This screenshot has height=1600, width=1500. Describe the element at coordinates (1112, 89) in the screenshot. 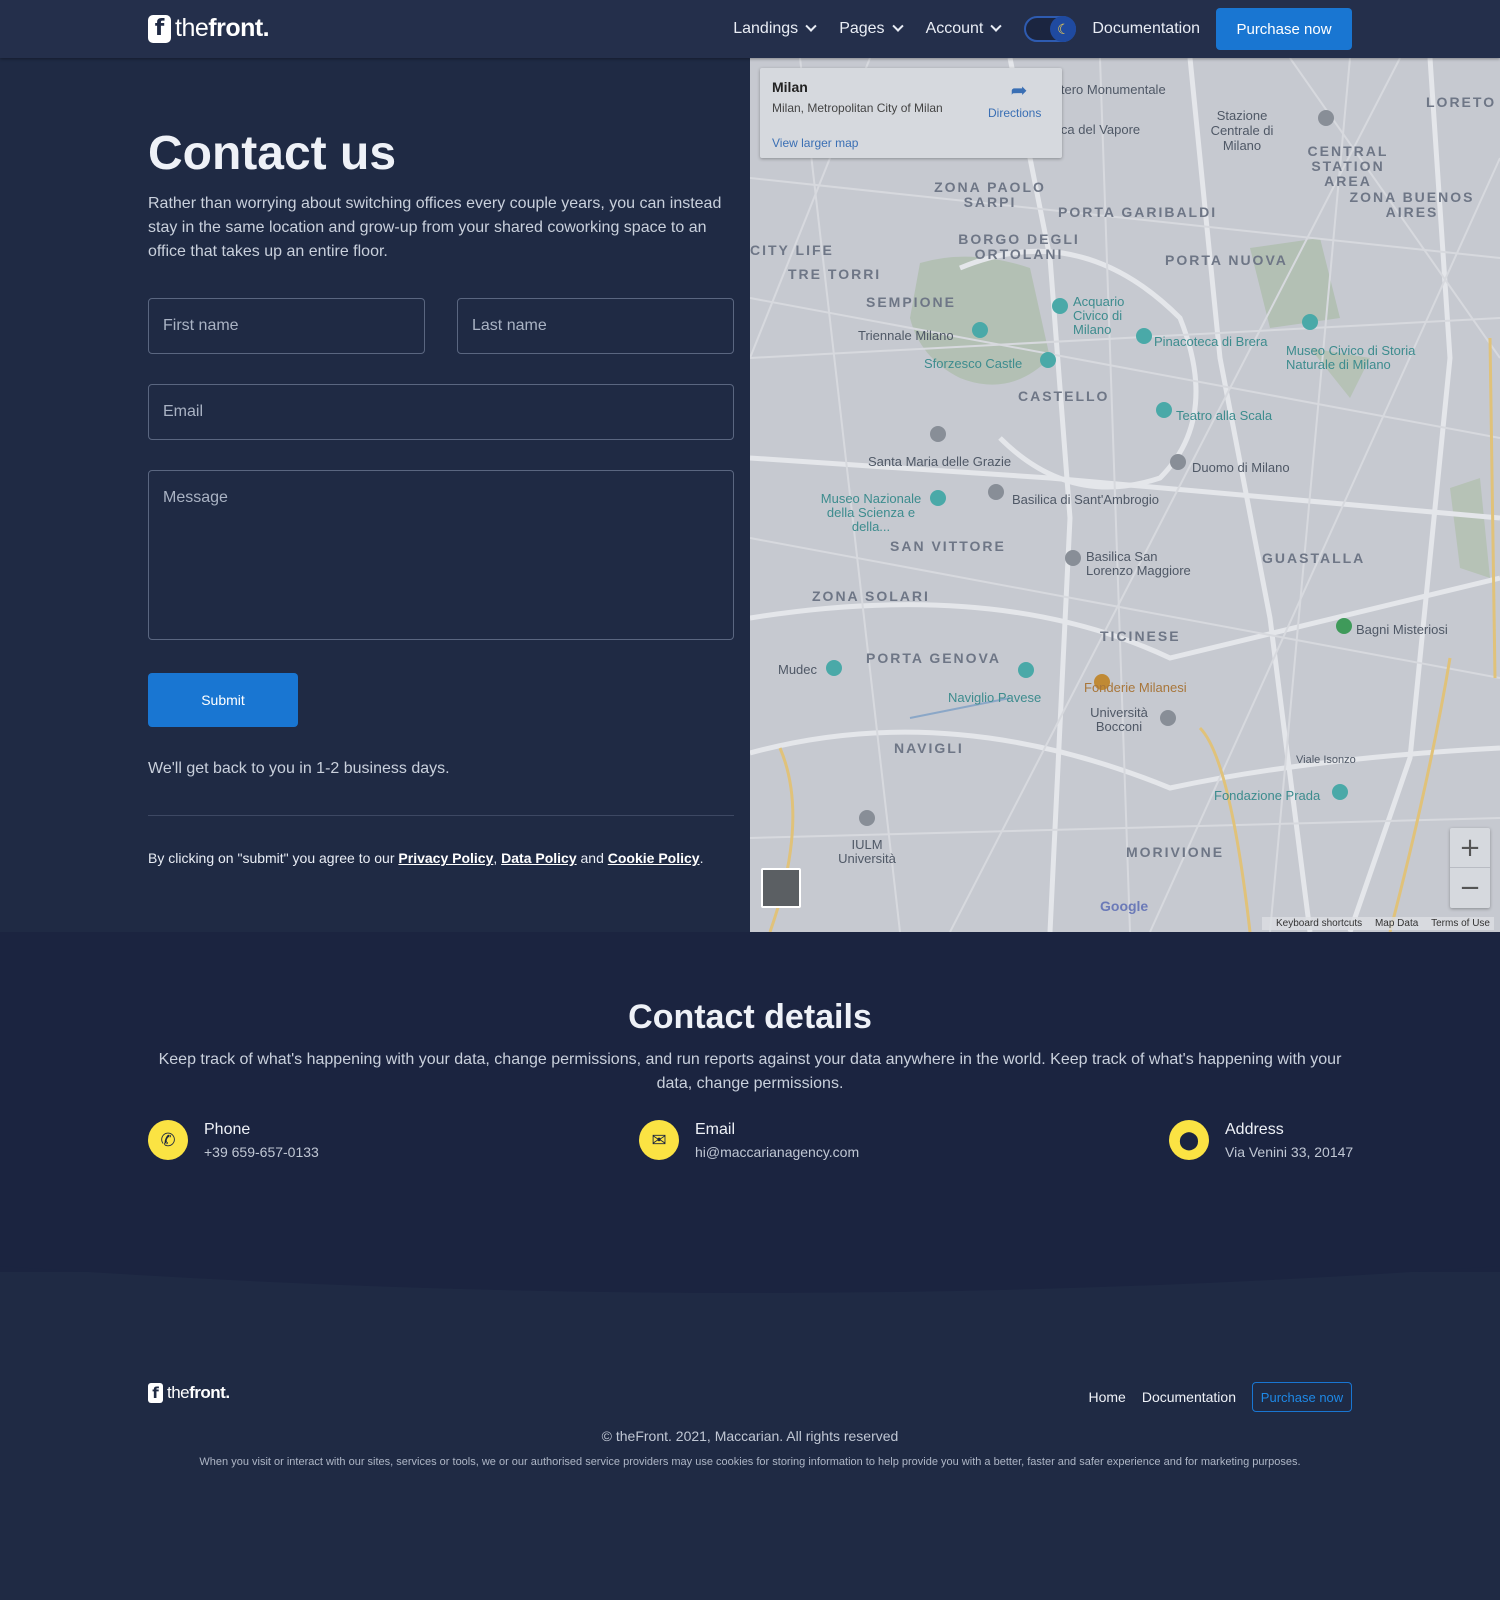

I see `map-label: itero Monumentale` at that location.